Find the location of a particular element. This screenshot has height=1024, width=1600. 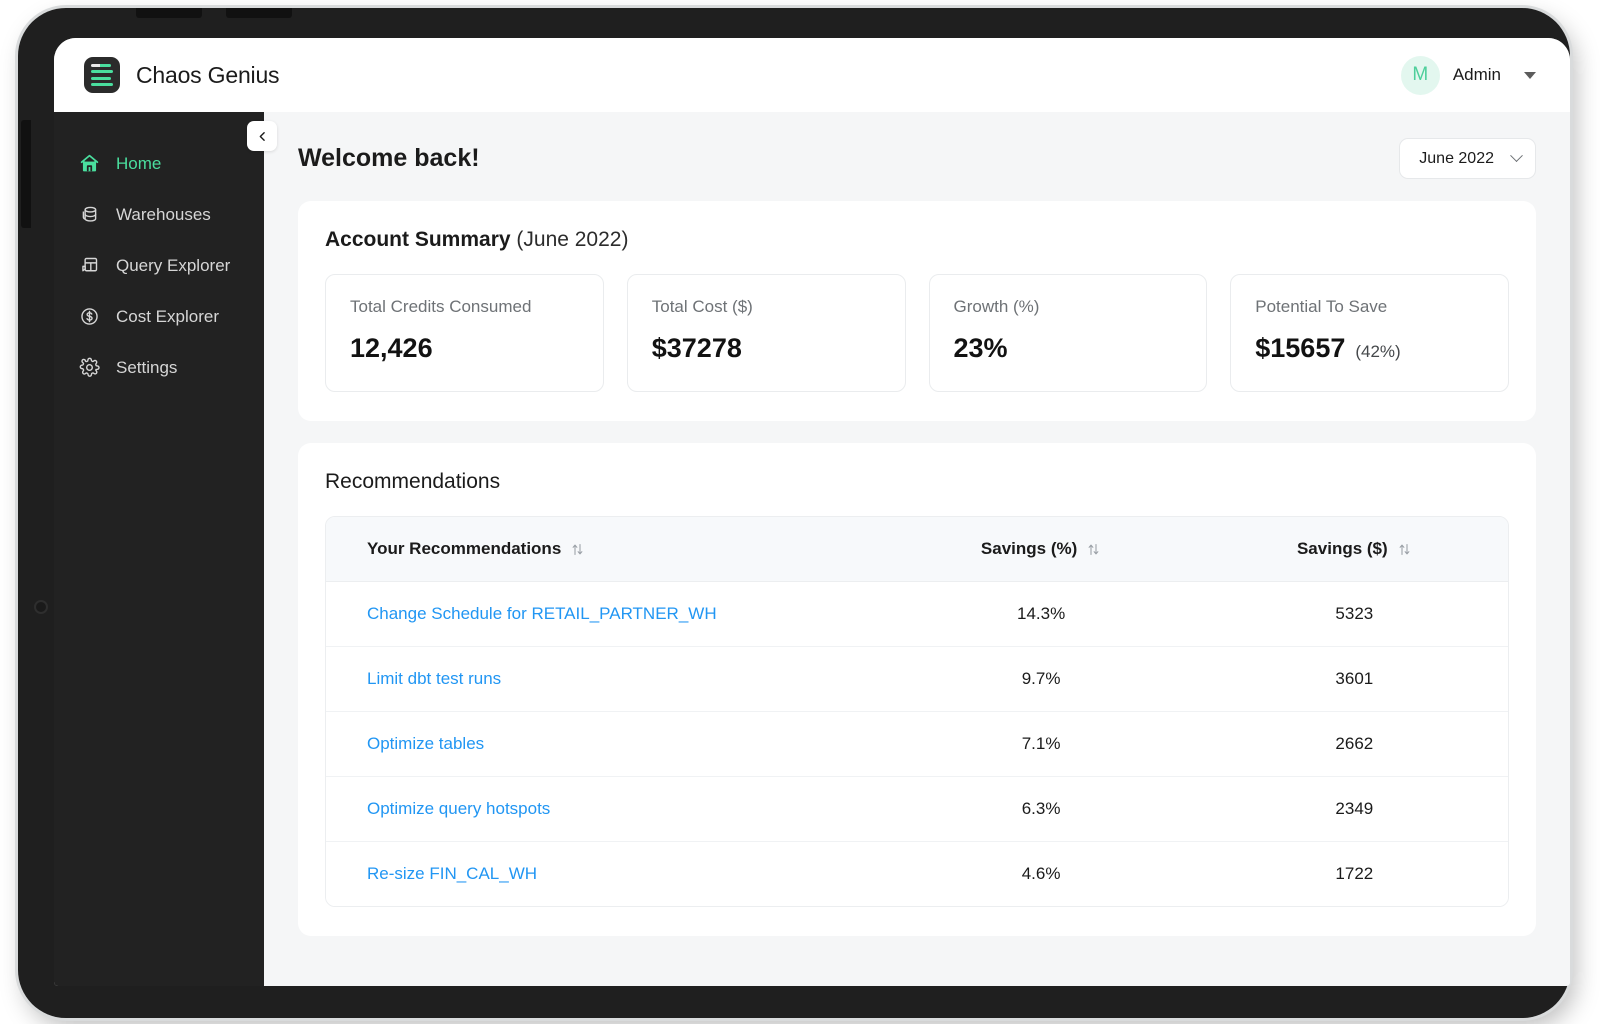

stat-card-total-credits: Total Credits Consumed 12,426 is located at coordinates (464, 333).